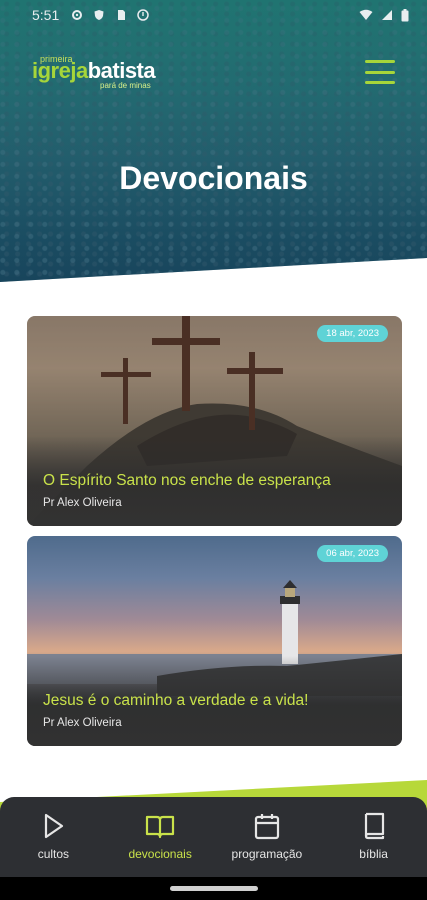 The width and height of the screenshot is (427, 900). What do you see at coordinates (213, 837) in the screenshot?
I see `bottom-navigation: cultos devocionais programação bíblia` at bounding box center [213, 837].